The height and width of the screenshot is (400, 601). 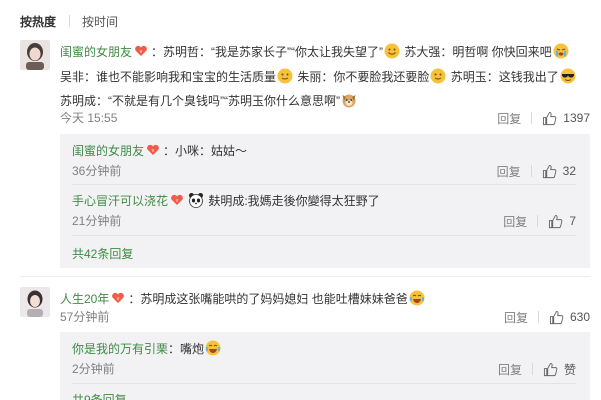 What do you see at coordinates (569, 369) in the screenshot?
I see `like-count: 赞` at bounding box center [569, 369].